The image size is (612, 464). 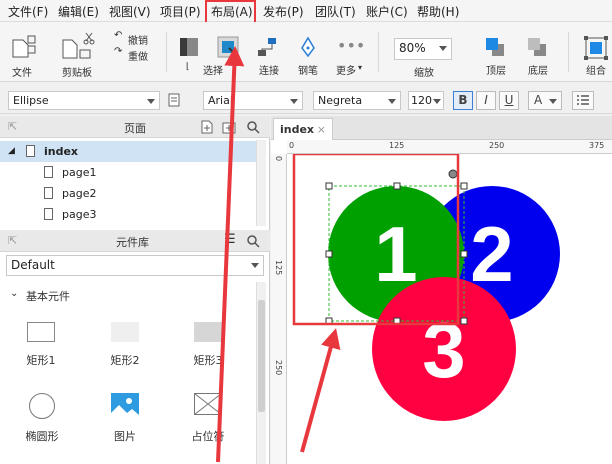 I want to click on undo-icon: ↶, so click(x=118, y=35).